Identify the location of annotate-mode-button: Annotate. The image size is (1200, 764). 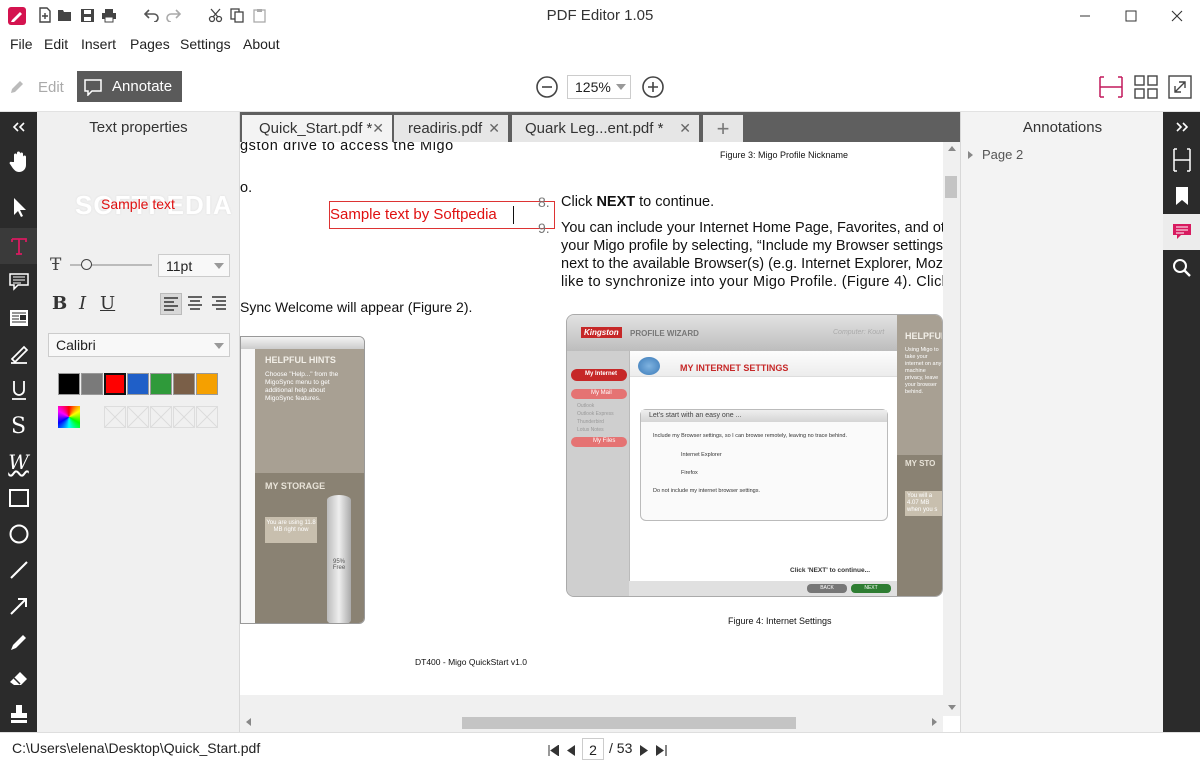
(129, 86).